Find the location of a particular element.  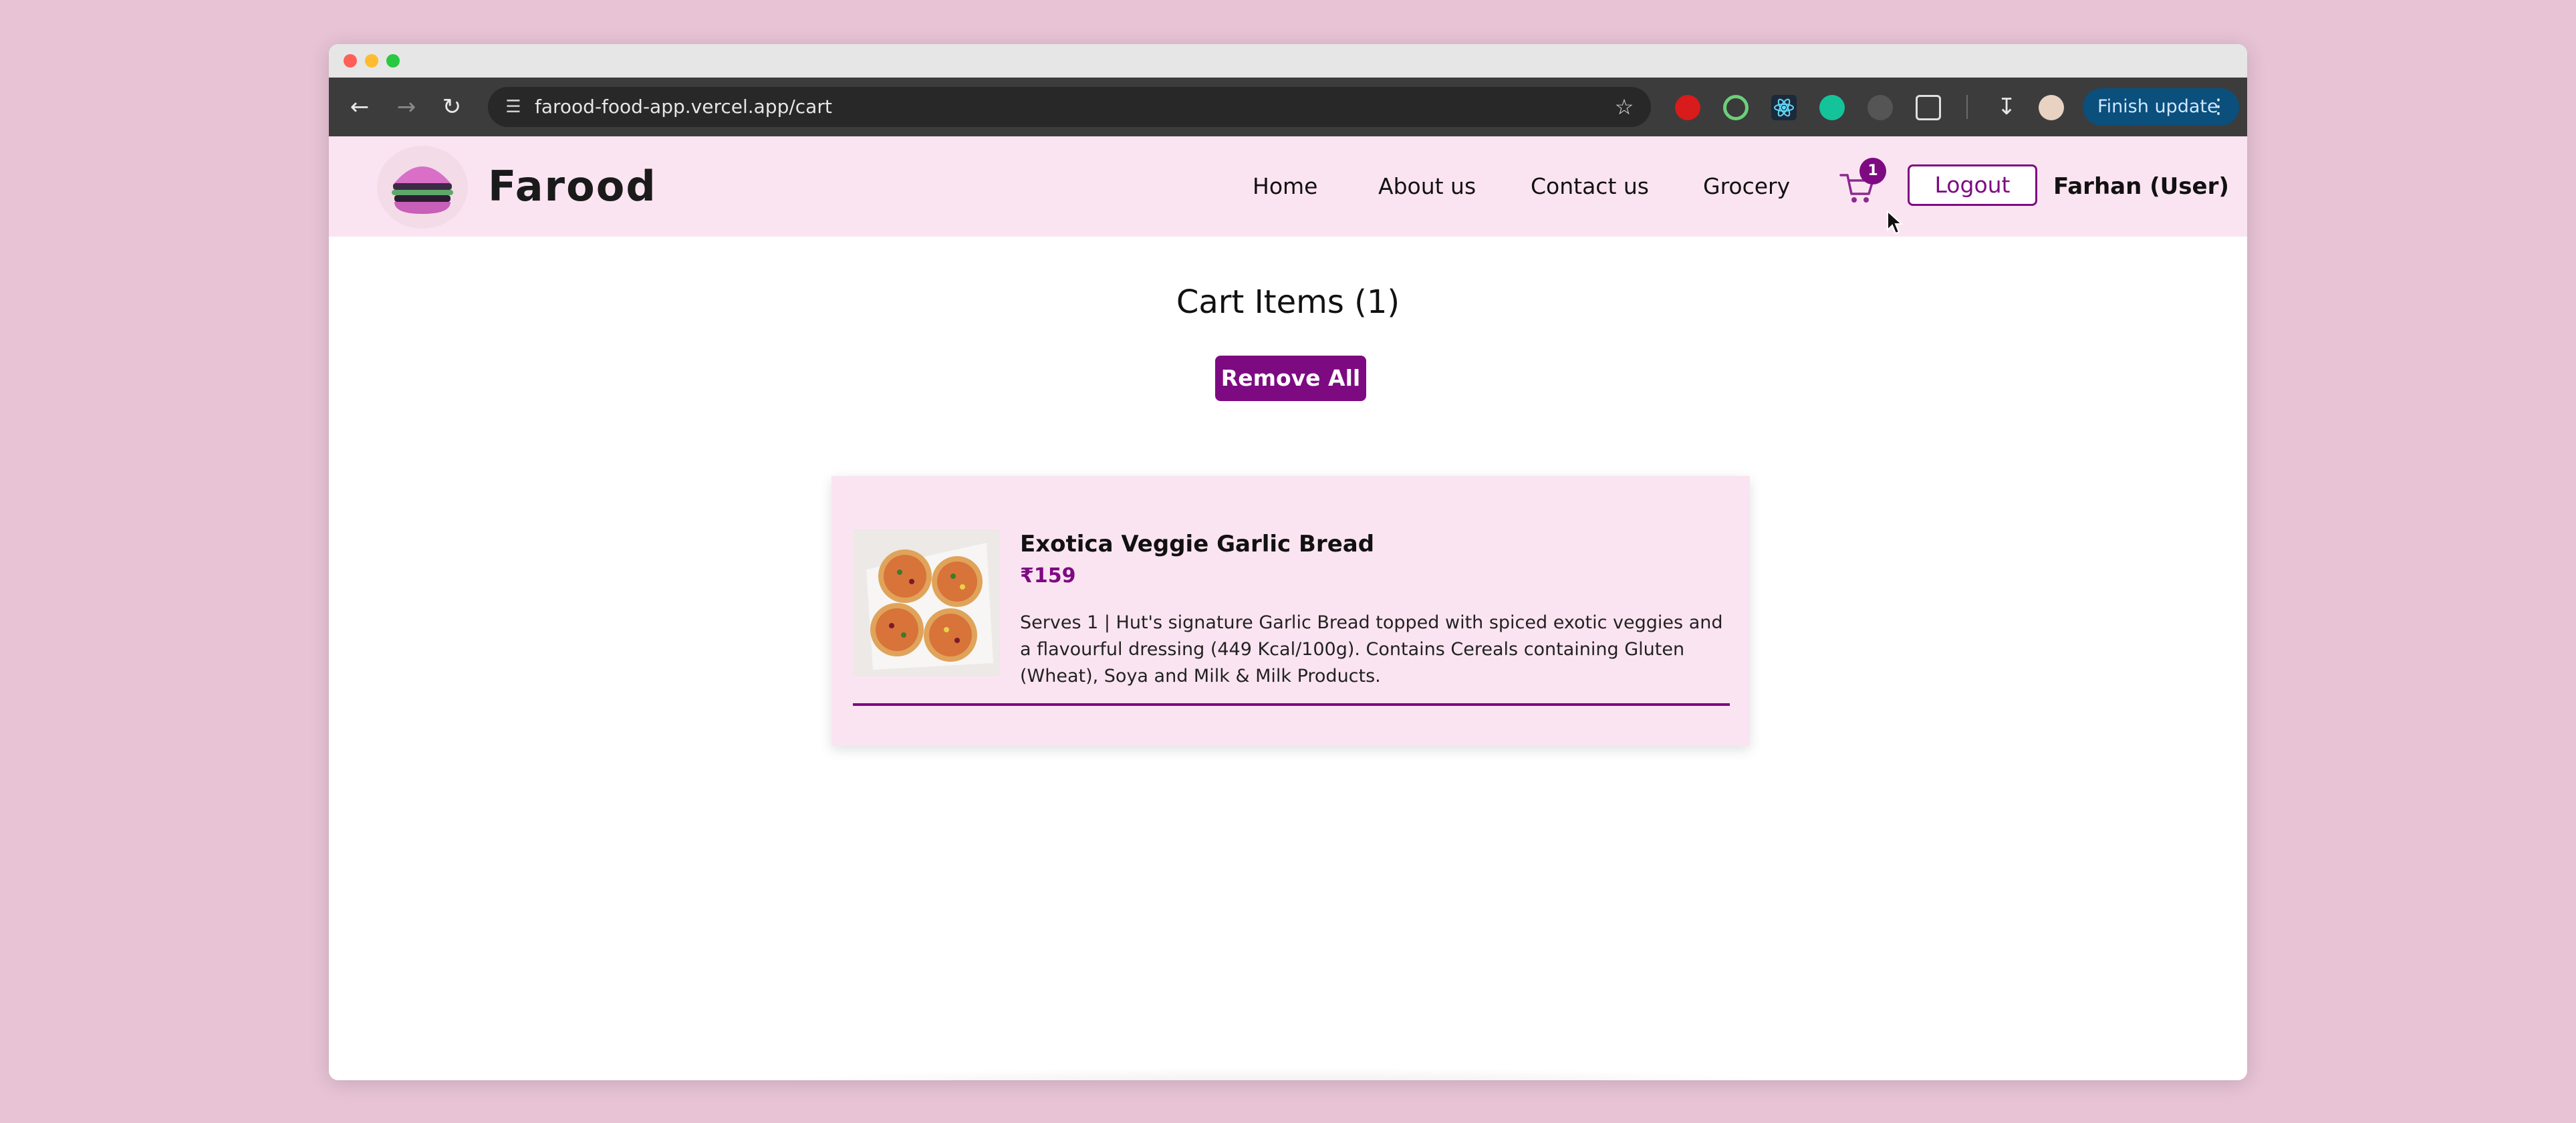

puzzle-icon is located at coordinates (1929, 107).